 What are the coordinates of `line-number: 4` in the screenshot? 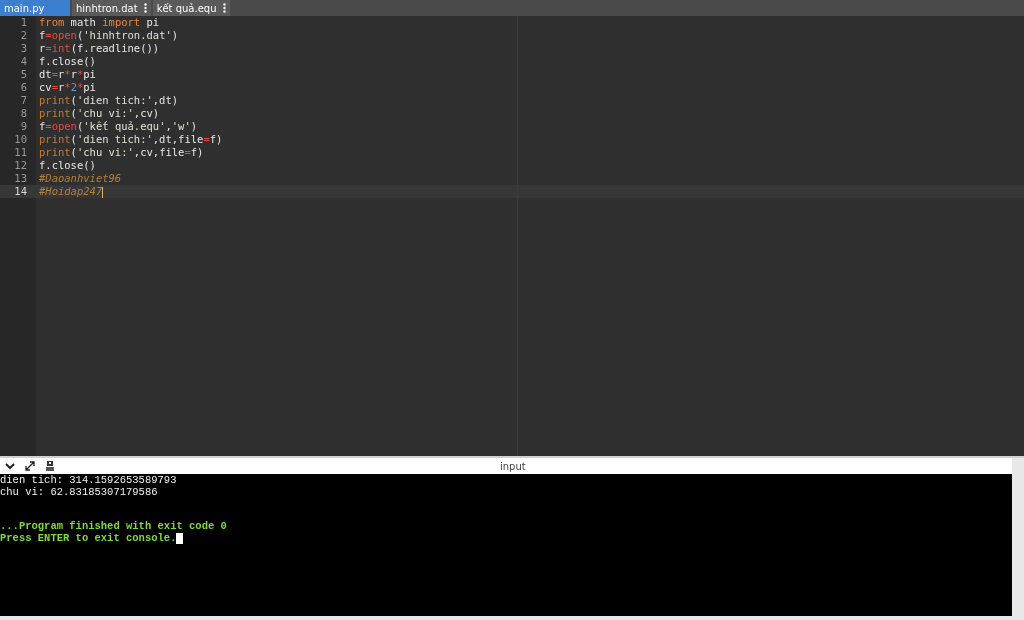 It's located at (23, 61).